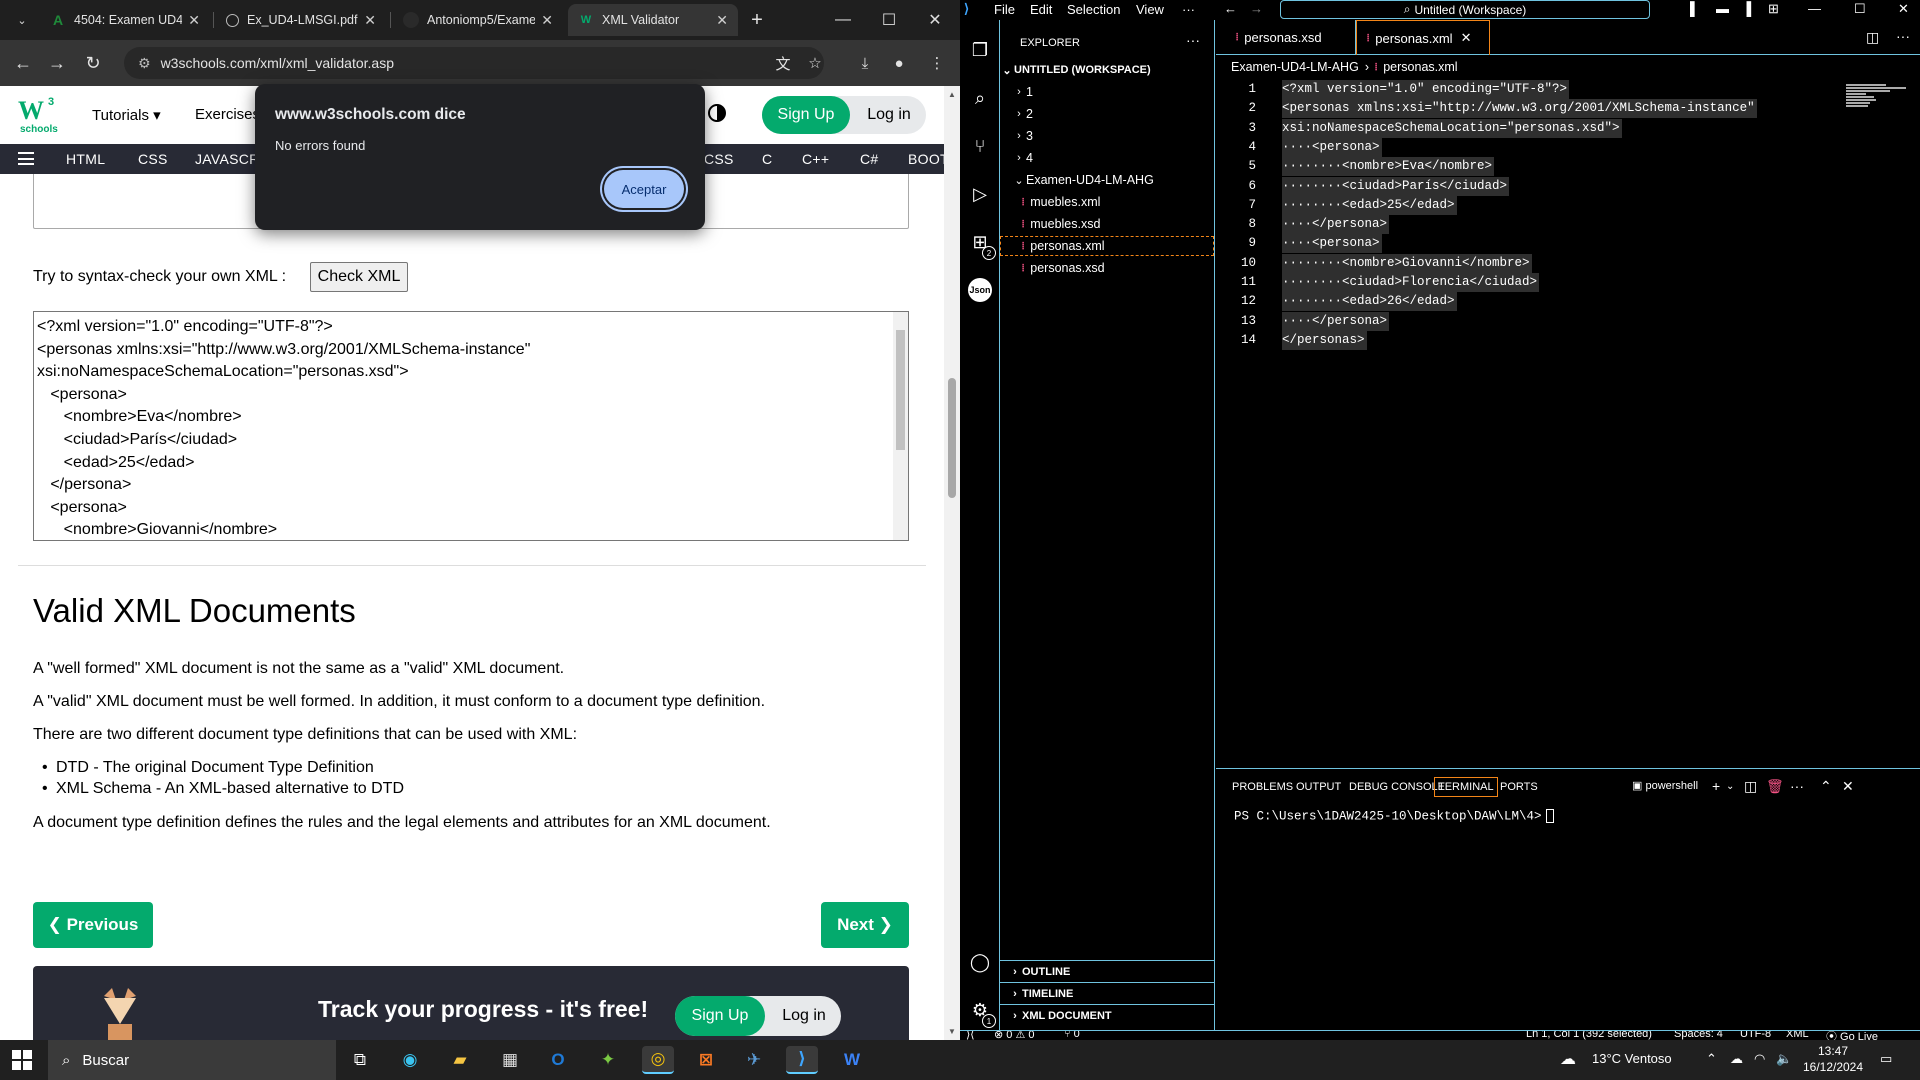  Describe the element at coordinates (935, 20) in the screenshot. I see `close-window-button: ✕` at that location.